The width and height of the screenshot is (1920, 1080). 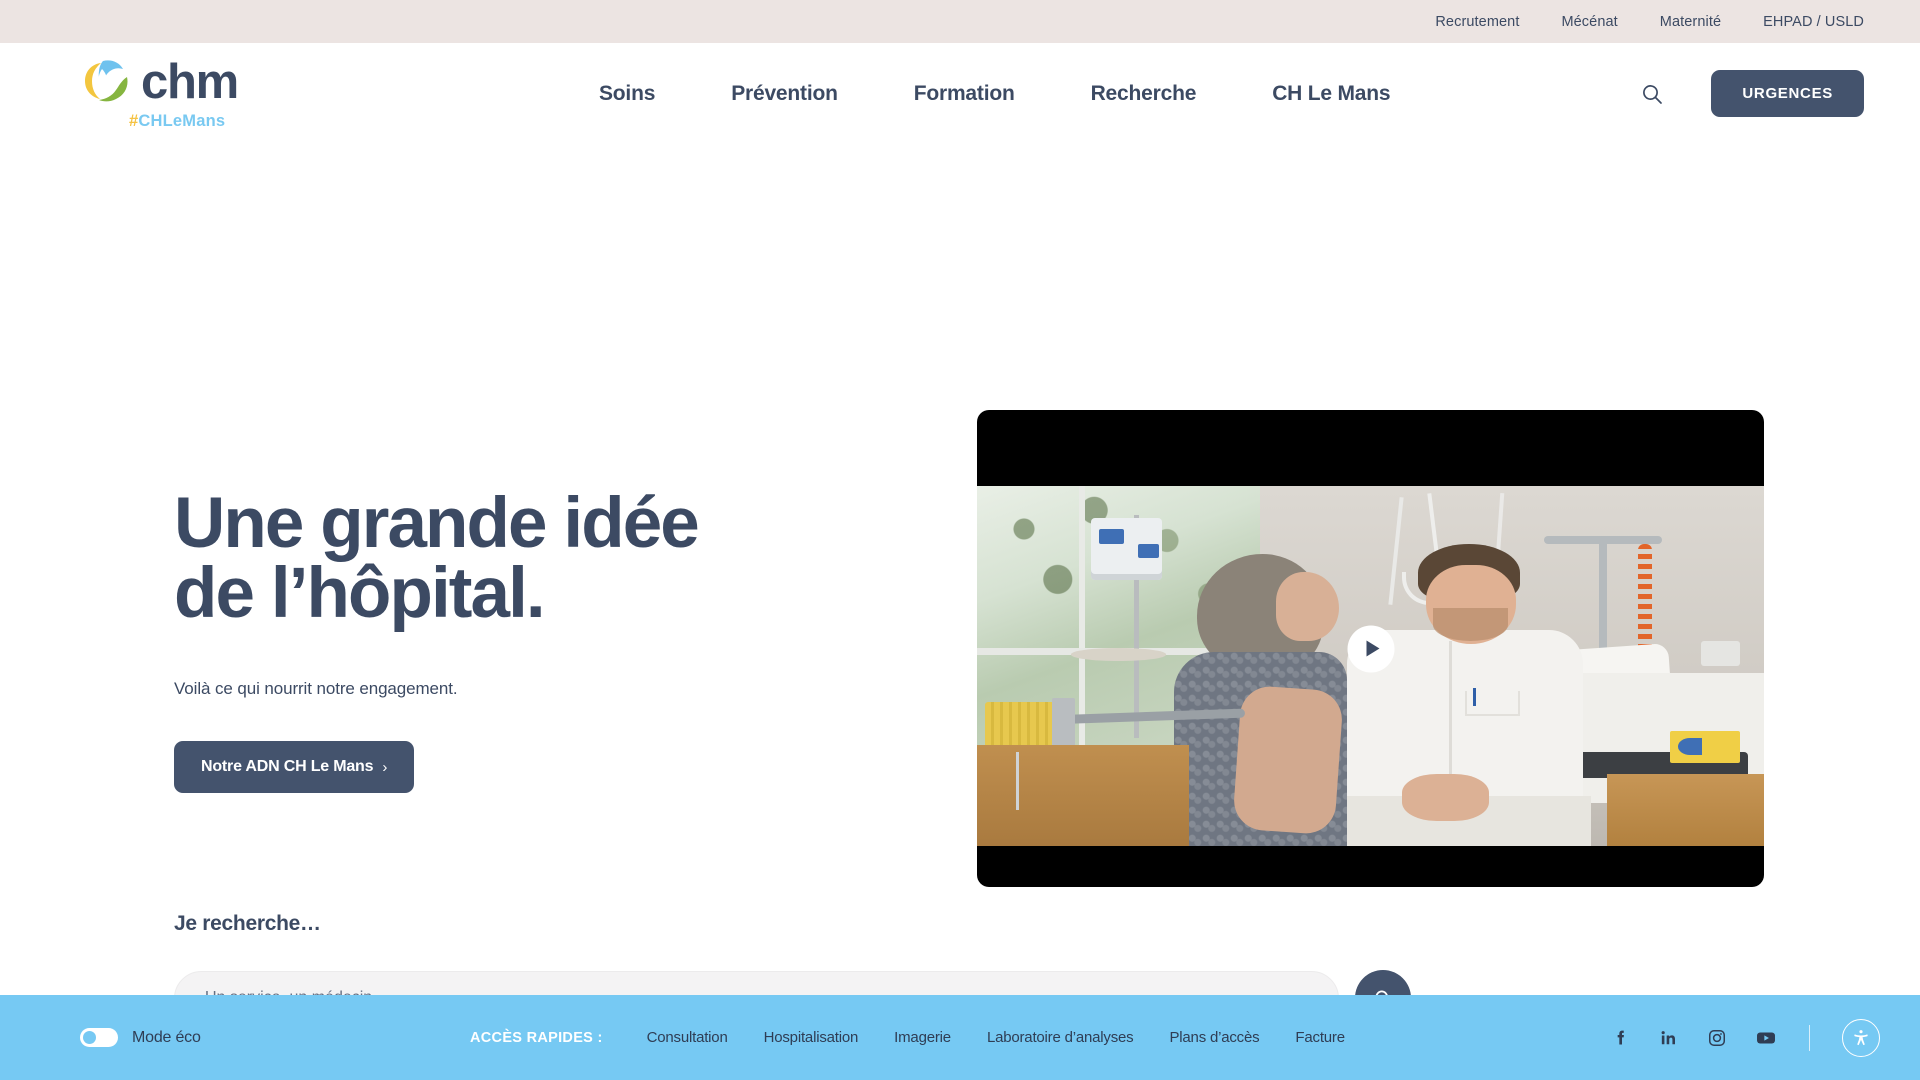 I want to click on logo-tagline-text: CHLeMans, so click(x=182, y=121).